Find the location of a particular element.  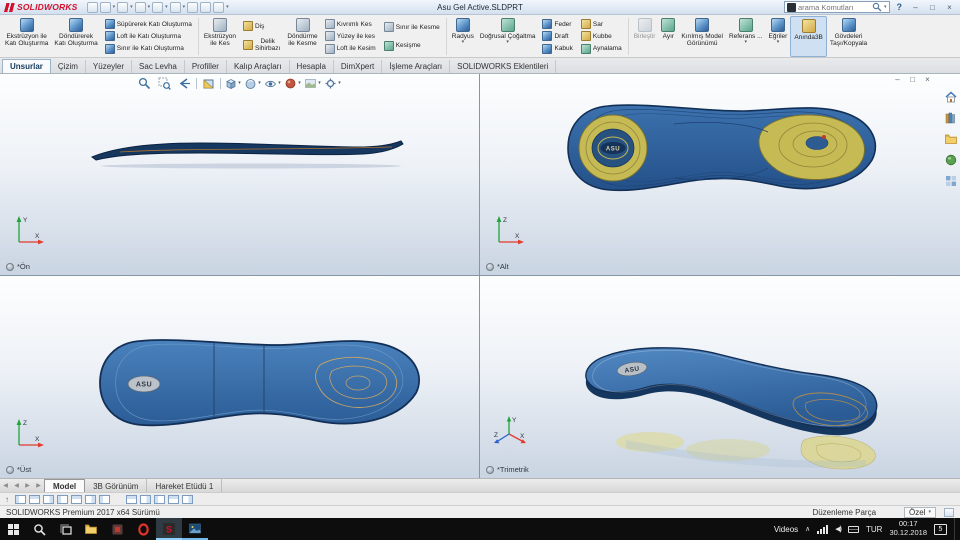

save-caret-icon: ▾ is located at coordinates (131, 7).